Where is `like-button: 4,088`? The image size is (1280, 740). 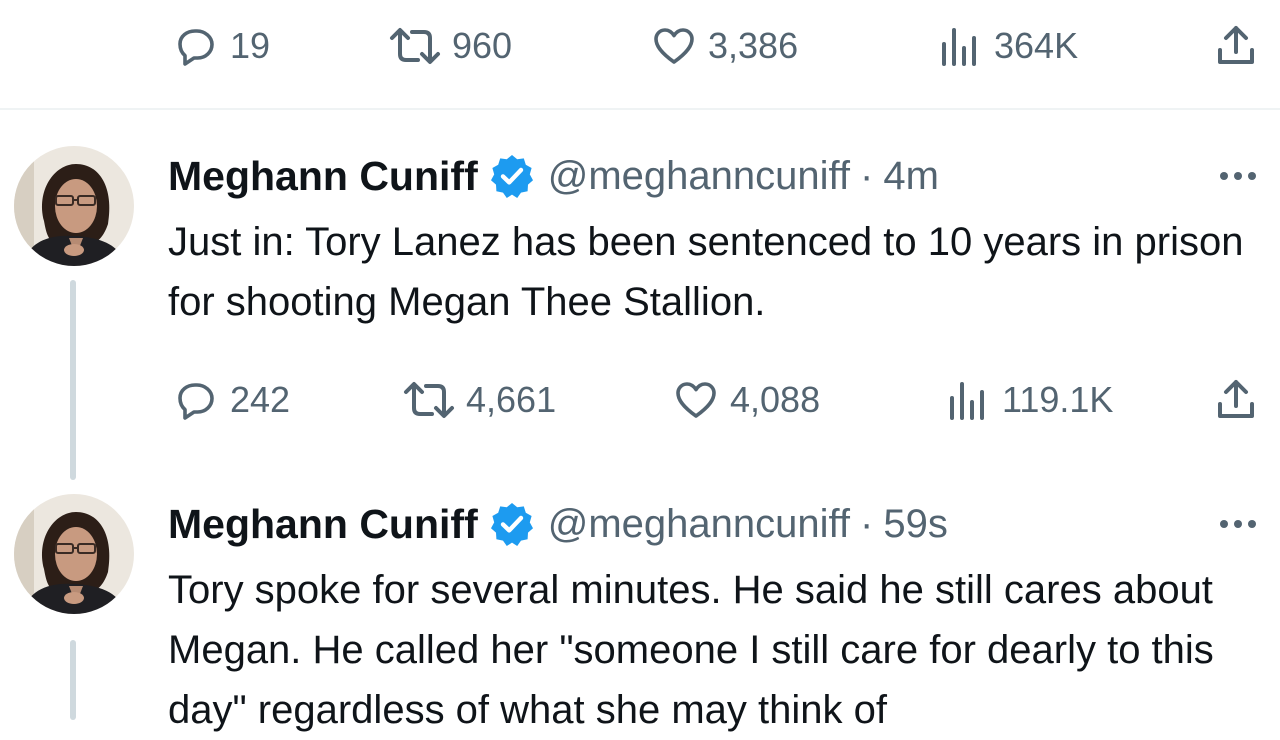
like-button: 4,088 is located at coordinates (746, 400).